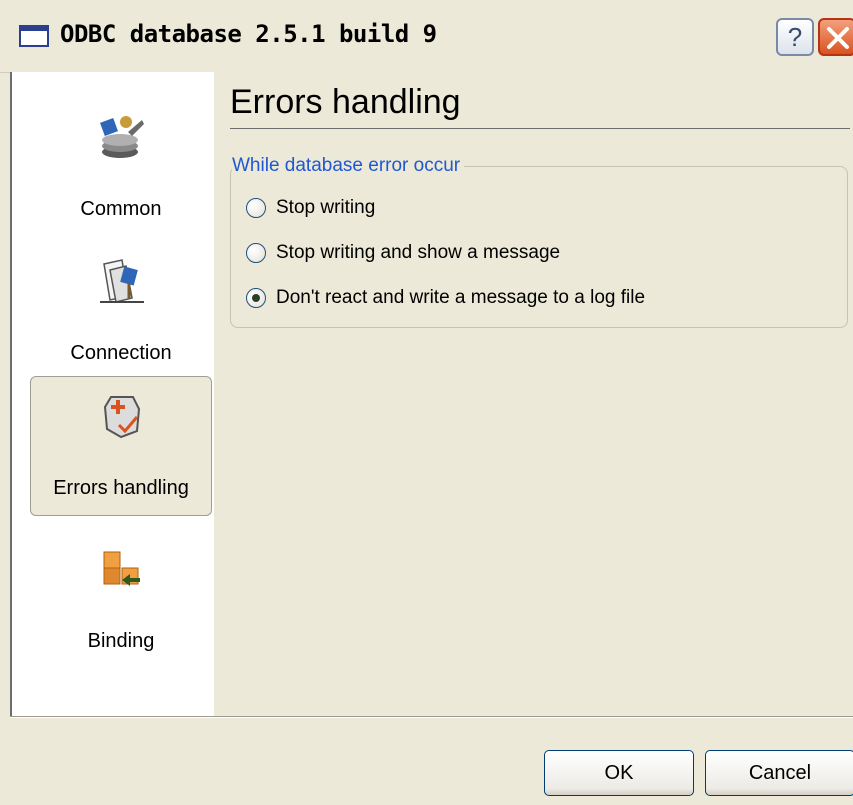 This screenshot has height=805, width=853. What do you see at coordinates (418, 252) in the screenshot?
I see `radio-label: Stop writing and show a message` at bounding box center [418, 252].